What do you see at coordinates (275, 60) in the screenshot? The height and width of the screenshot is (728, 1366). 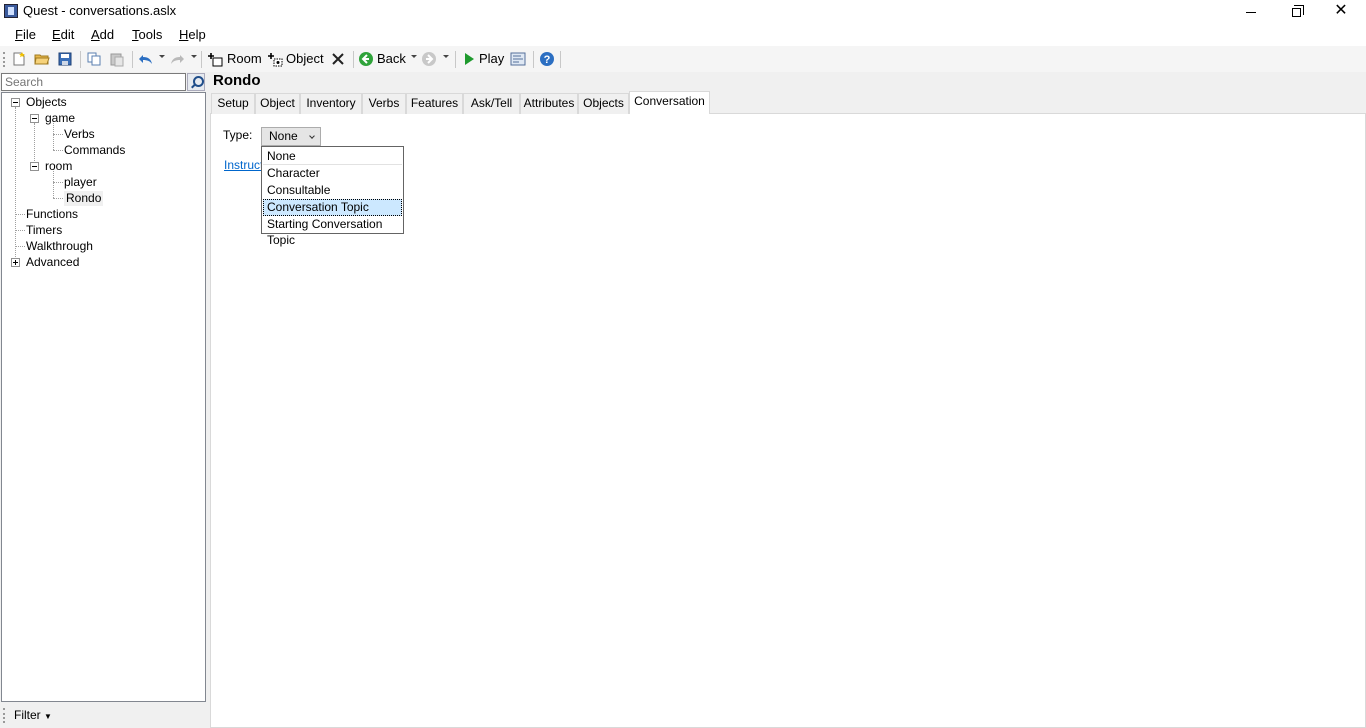 I see `add-object-icon` at bounding box center [275, 60].